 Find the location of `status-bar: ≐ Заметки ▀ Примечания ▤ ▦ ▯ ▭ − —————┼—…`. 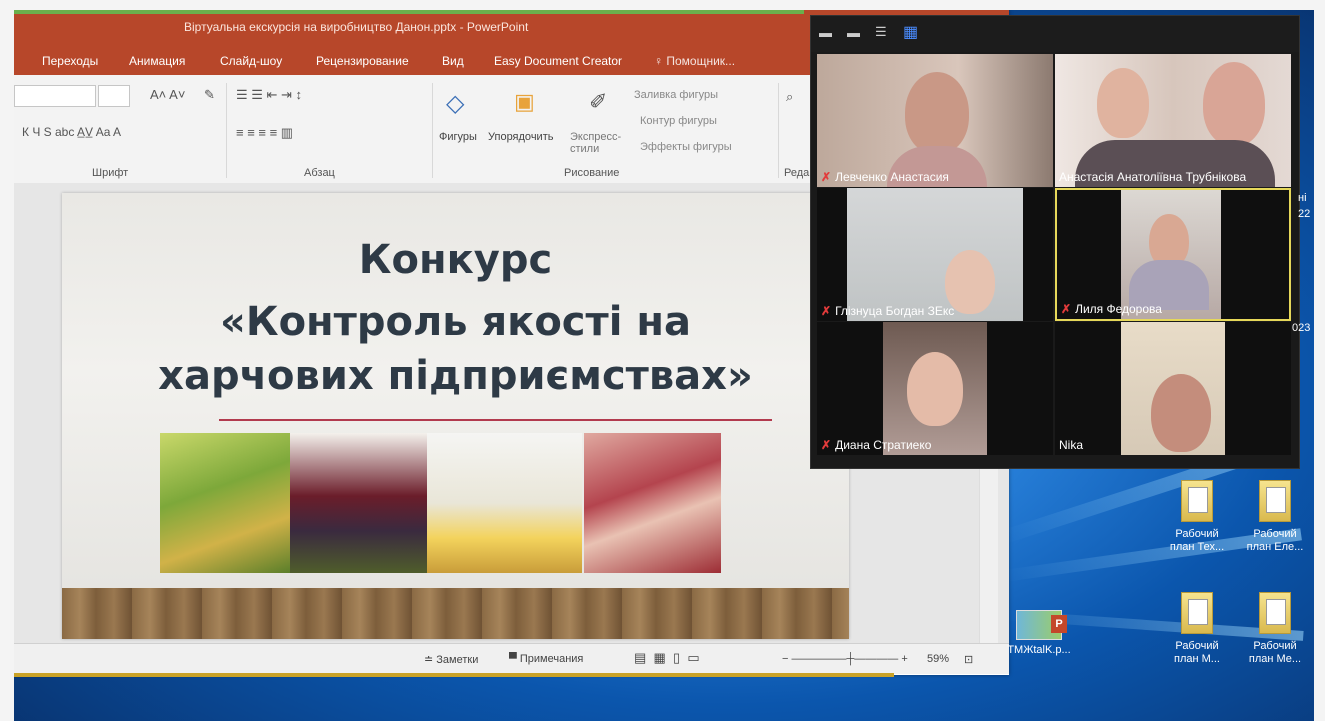

status-bar: ≐ Заметки ▀ Примечания ▤ ▦ ▯ ▭ − —————┼—… is located at coordinates (511, 658).